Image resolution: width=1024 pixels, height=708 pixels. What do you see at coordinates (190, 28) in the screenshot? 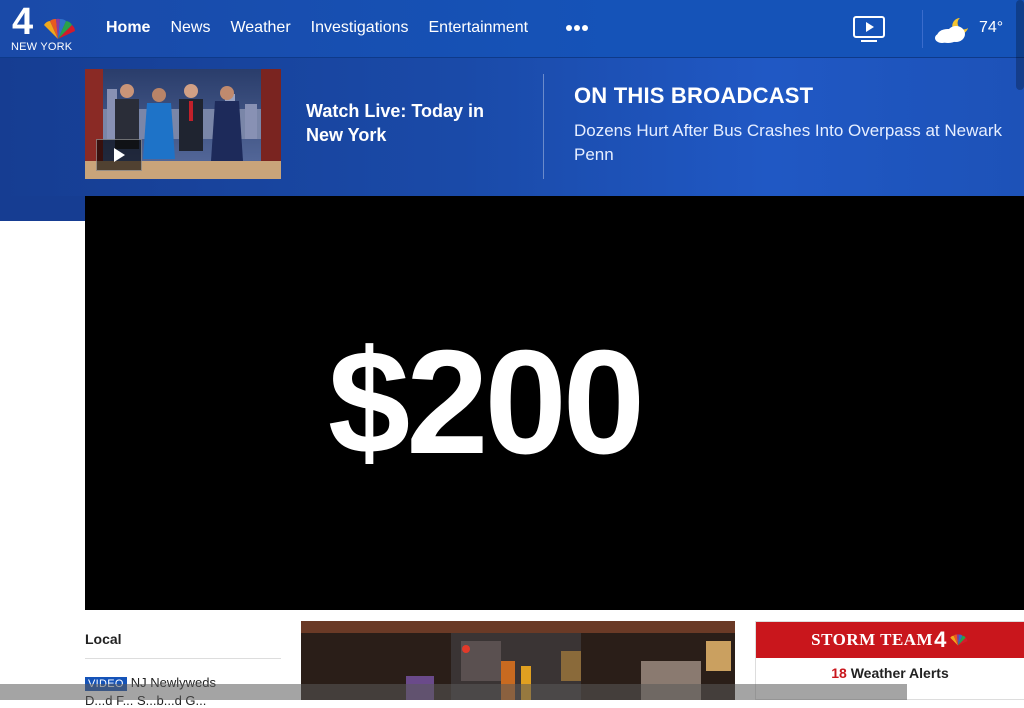
I see `nav-news: News` at bounding box center [190, 28].